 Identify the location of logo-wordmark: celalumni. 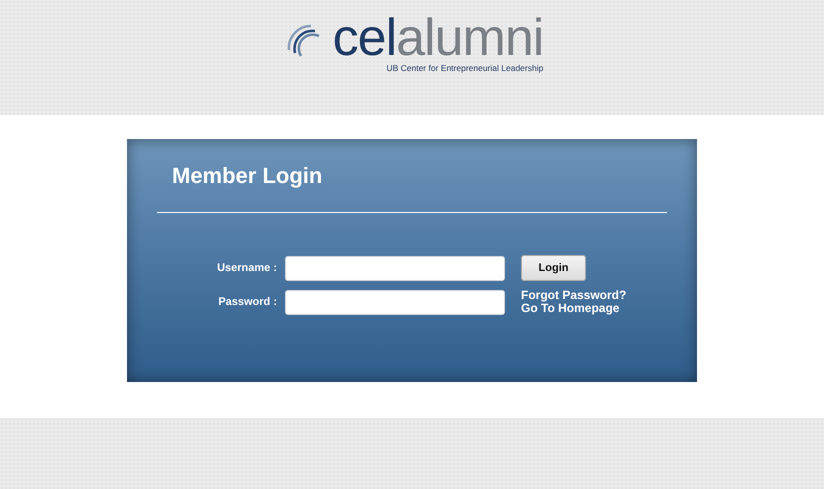
(438, 38).